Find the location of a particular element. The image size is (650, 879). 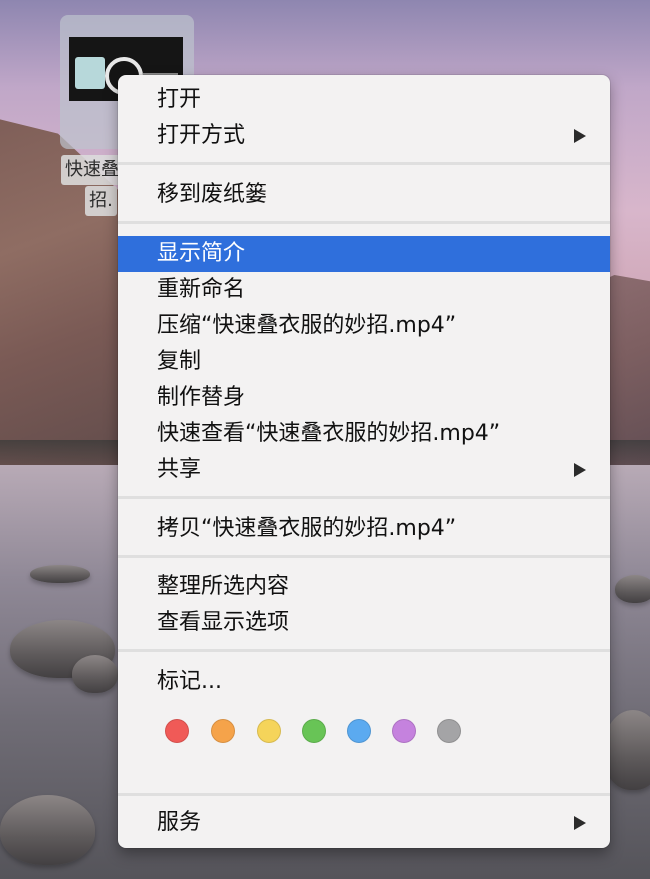

menu-item-move-to-trash: 移到废纸篓 is located at coordinates (364, 195).